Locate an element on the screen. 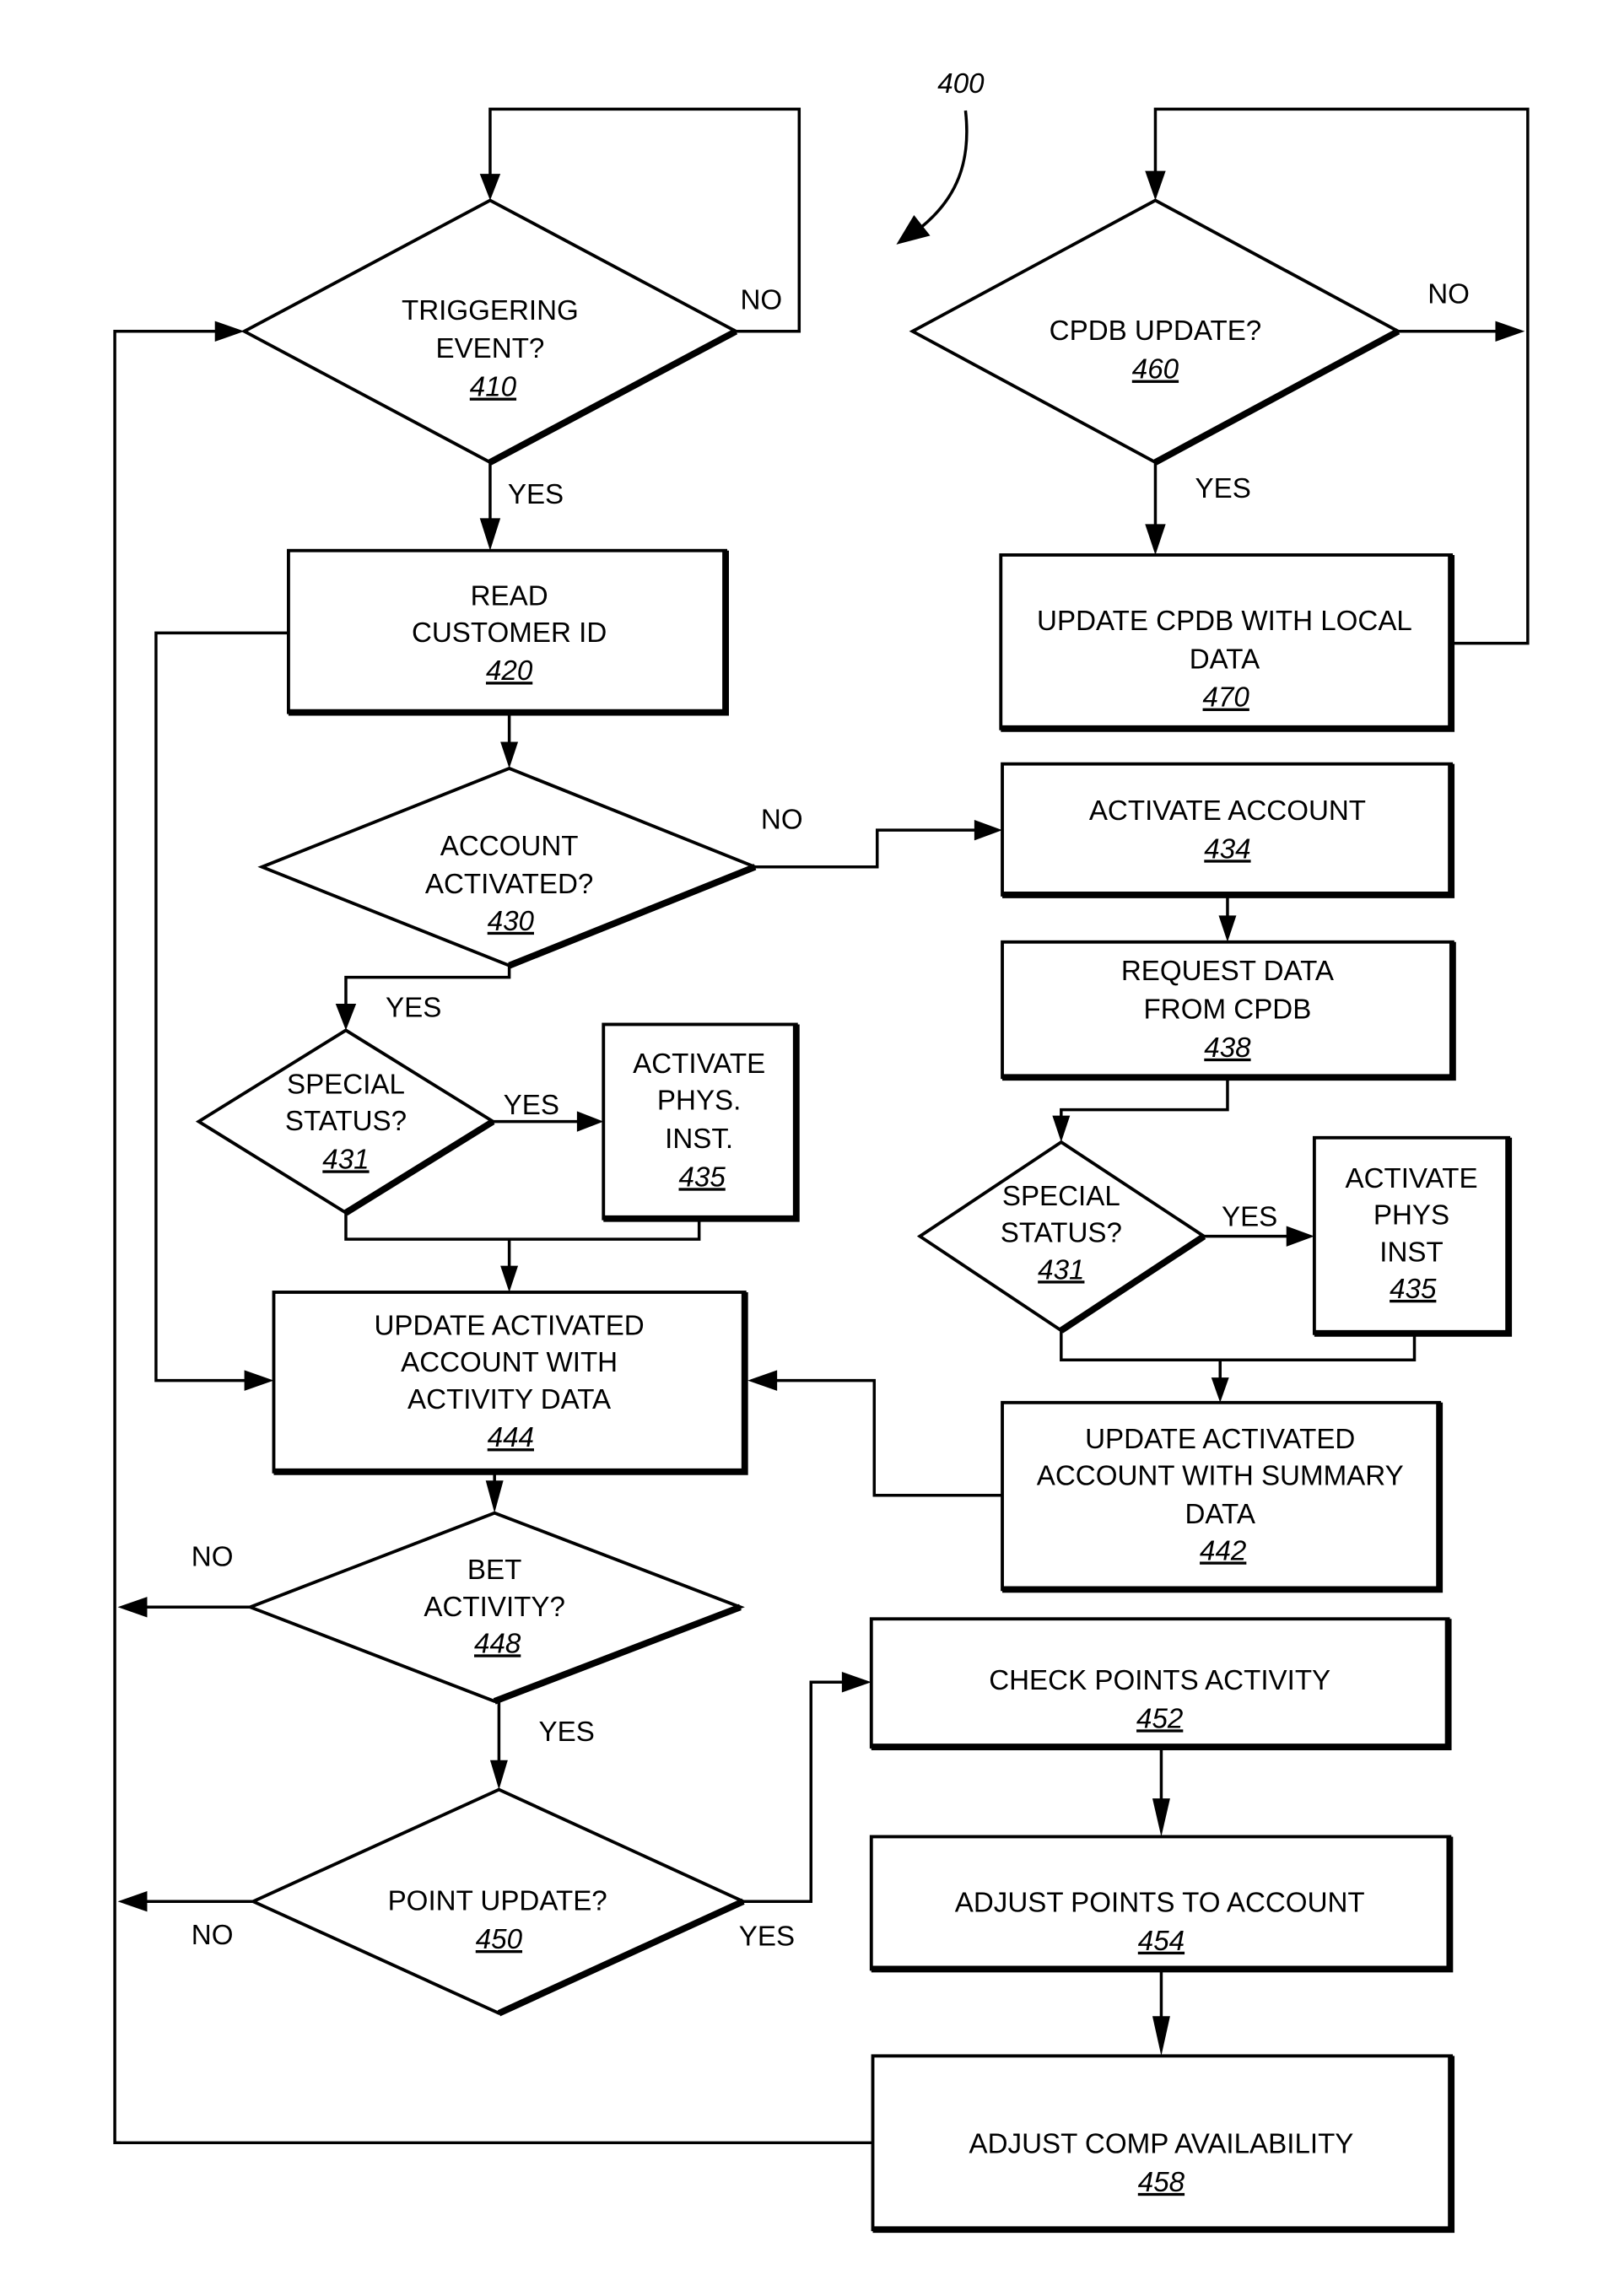 Image resolution: width=1619 pixels, height=2296 pixels. node-ref: 460 is located at coordinates (1155, 369).